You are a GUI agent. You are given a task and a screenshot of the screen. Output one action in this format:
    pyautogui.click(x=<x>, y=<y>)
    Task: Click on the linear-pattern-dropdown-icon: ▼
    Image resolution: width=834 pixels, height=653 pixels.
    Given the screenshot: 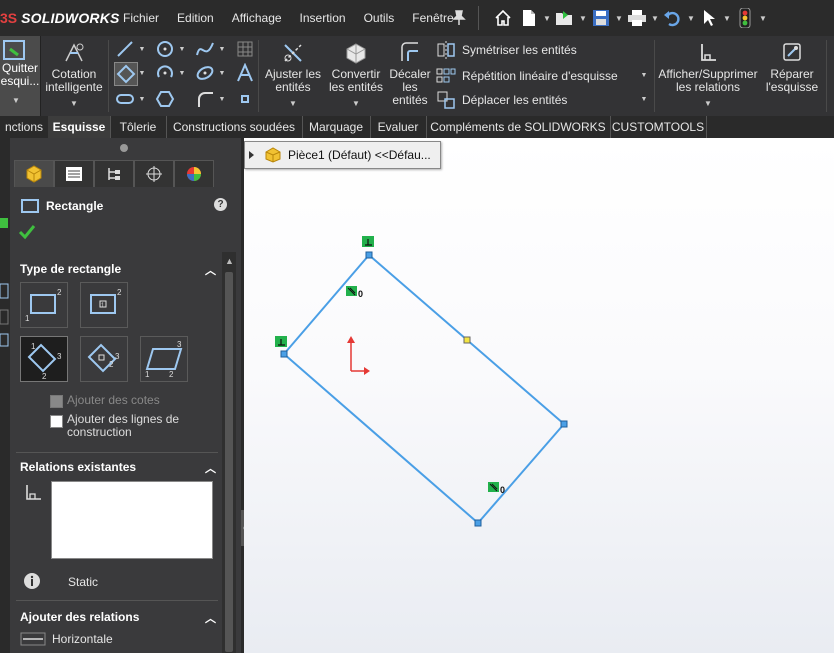 What is the action you would take?
    pyautogui.click(x=644, y=75)
    